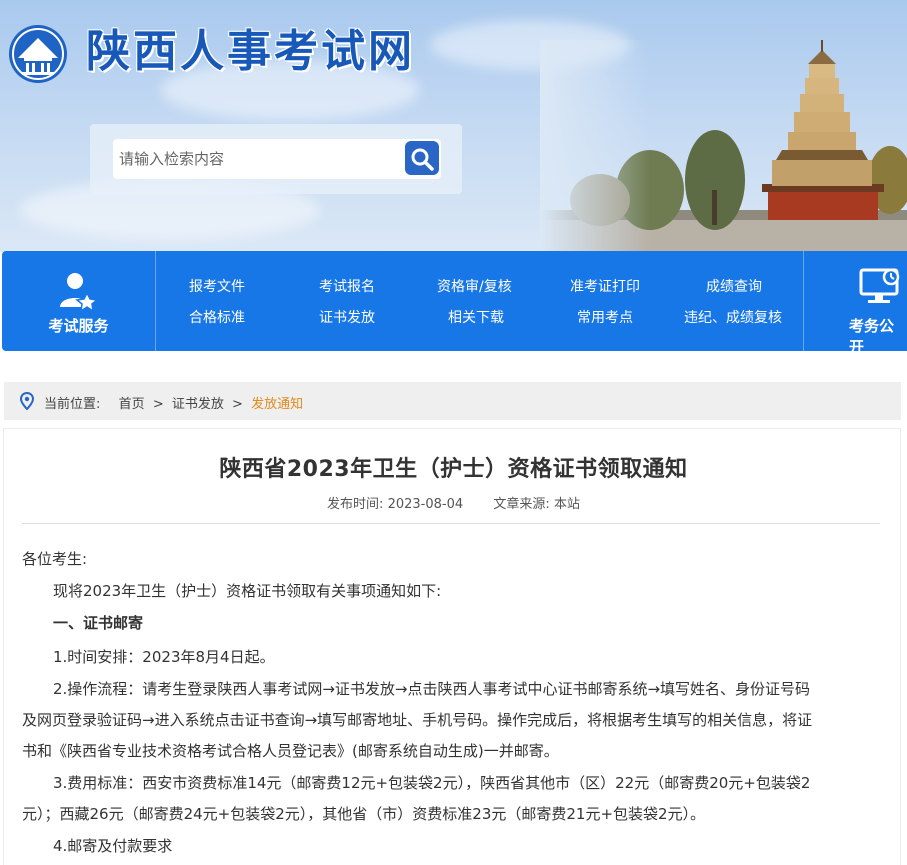  Describe the element at coordinates (566, 504) in the screenshot. I see `source-value: 本站` at that location.